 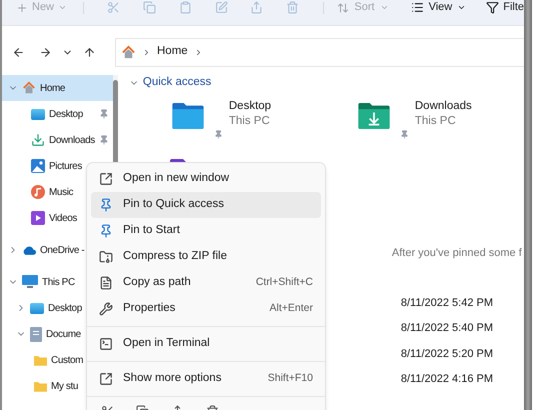 What do you see at coordinates (106, 309) in the screenshot?
I see `wrench-icon` at bounding box center [106, 309].